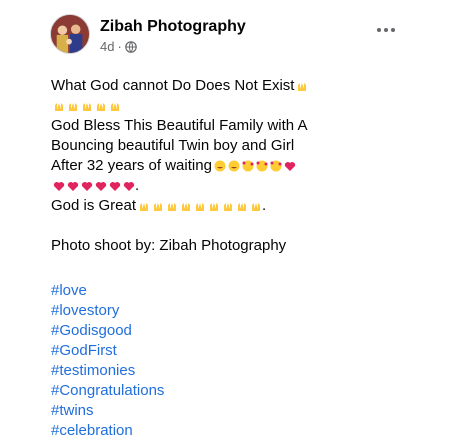  I want to click on post-time: 4d, so click(107, 46).